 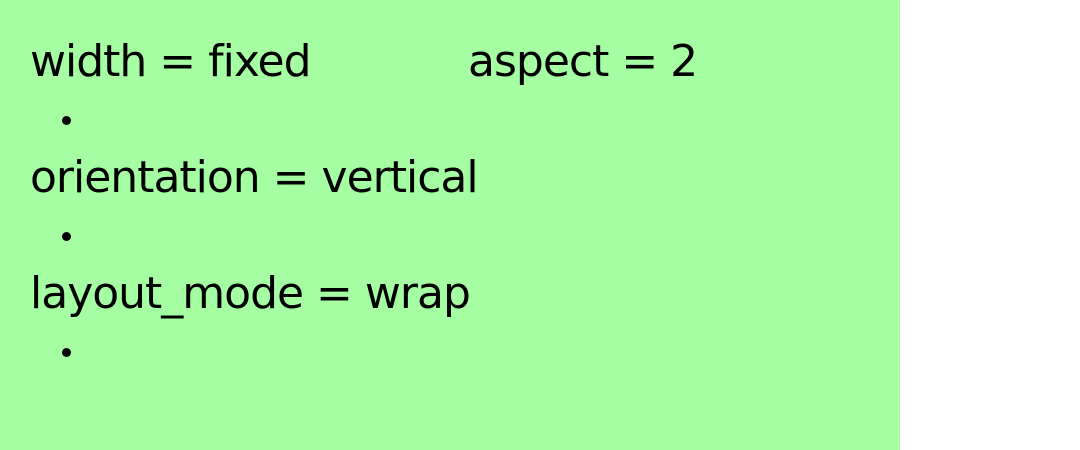 I want to click on aspect-setting-text: aspect = 2, so click(x=583, y=61).